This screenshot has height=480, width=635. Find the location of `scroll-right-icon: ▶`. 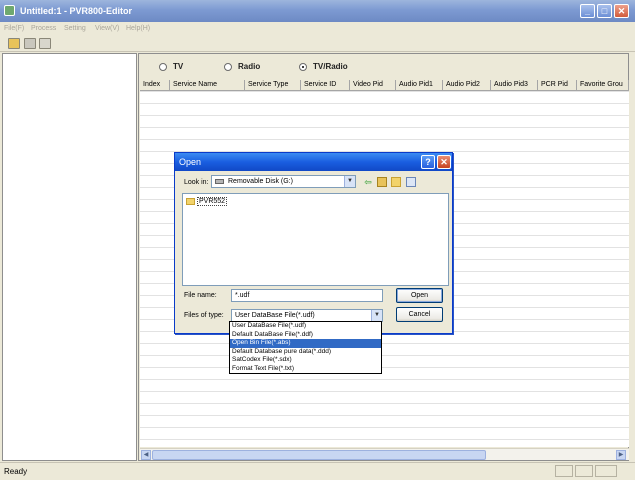

scroll-right-icon: ▶ is located at coordinates (621, 455).